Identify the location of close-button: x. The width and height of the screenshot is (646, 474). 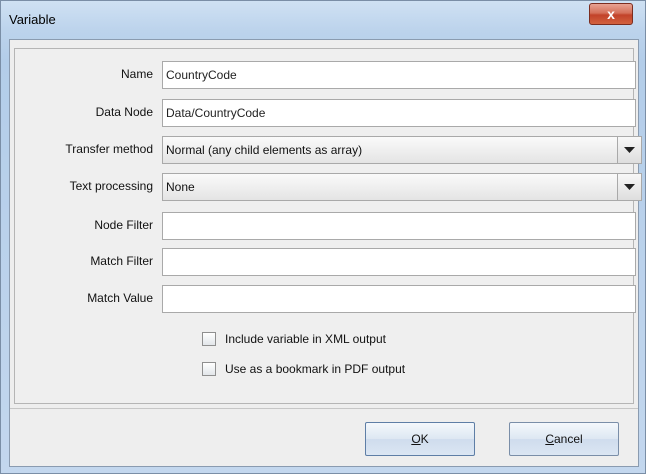
(611, 14).